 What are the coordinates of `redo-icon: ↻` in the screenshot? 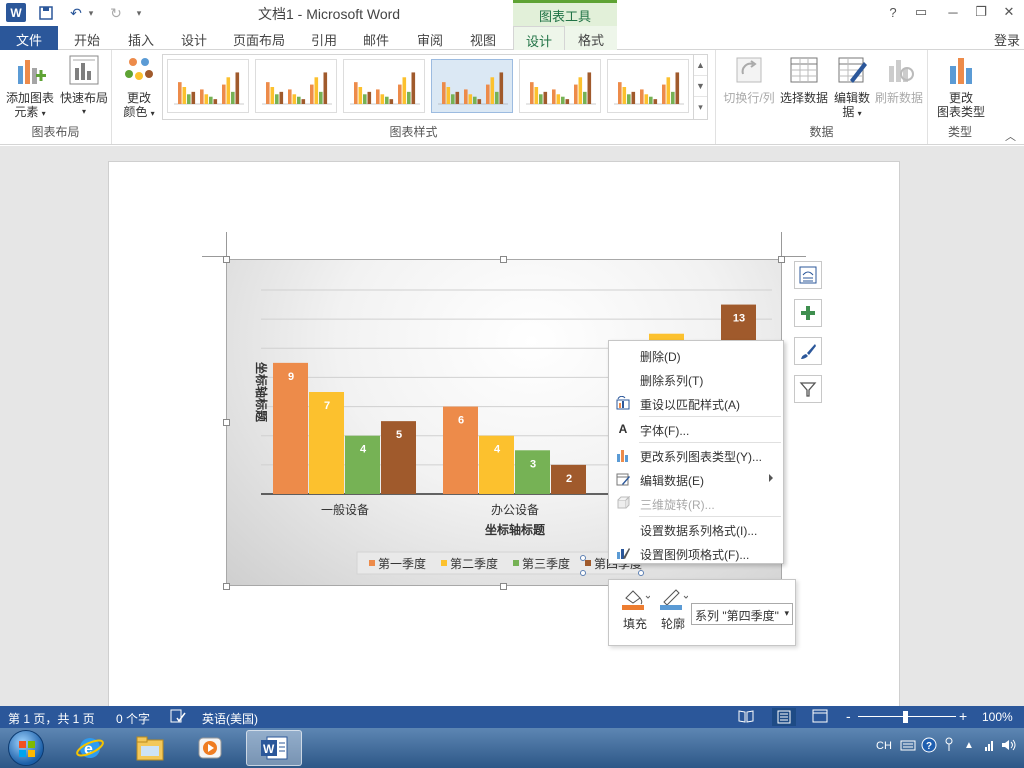 It's located at (116, 13).